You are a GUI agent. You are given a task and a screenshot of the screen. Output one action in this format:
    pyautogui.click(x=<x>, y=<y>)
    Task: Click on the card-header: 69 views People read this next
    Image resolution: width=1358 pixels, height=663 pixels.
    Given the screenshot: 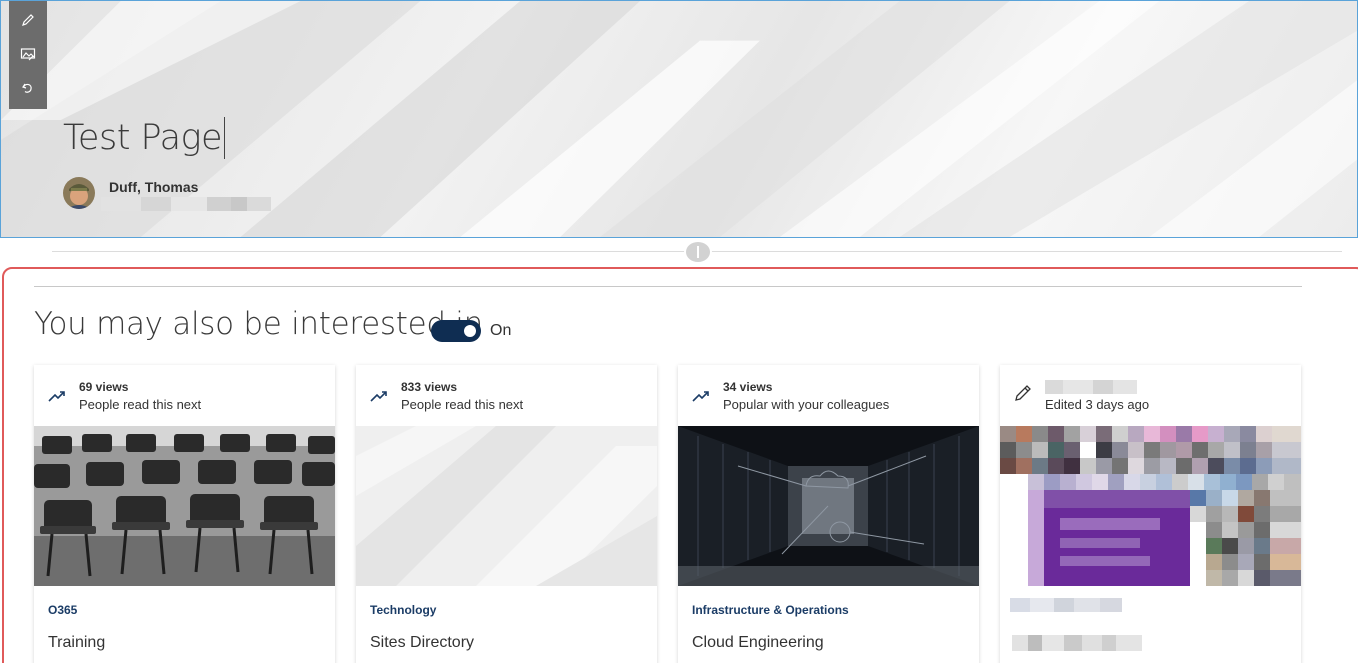 What is the action you would take?
    pyautogui.click(x=184, y=395)
    